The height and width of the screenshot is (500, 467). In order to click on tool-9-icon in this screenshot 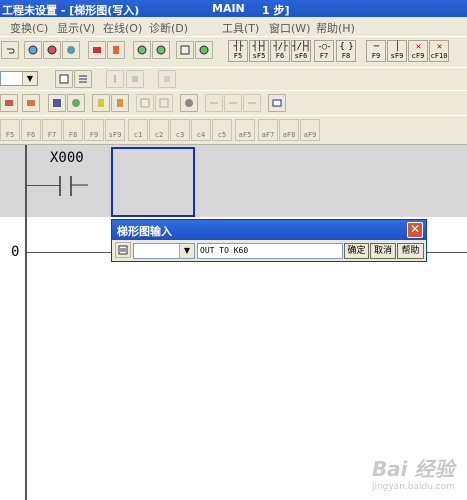, I will do `click(189, 103)`.